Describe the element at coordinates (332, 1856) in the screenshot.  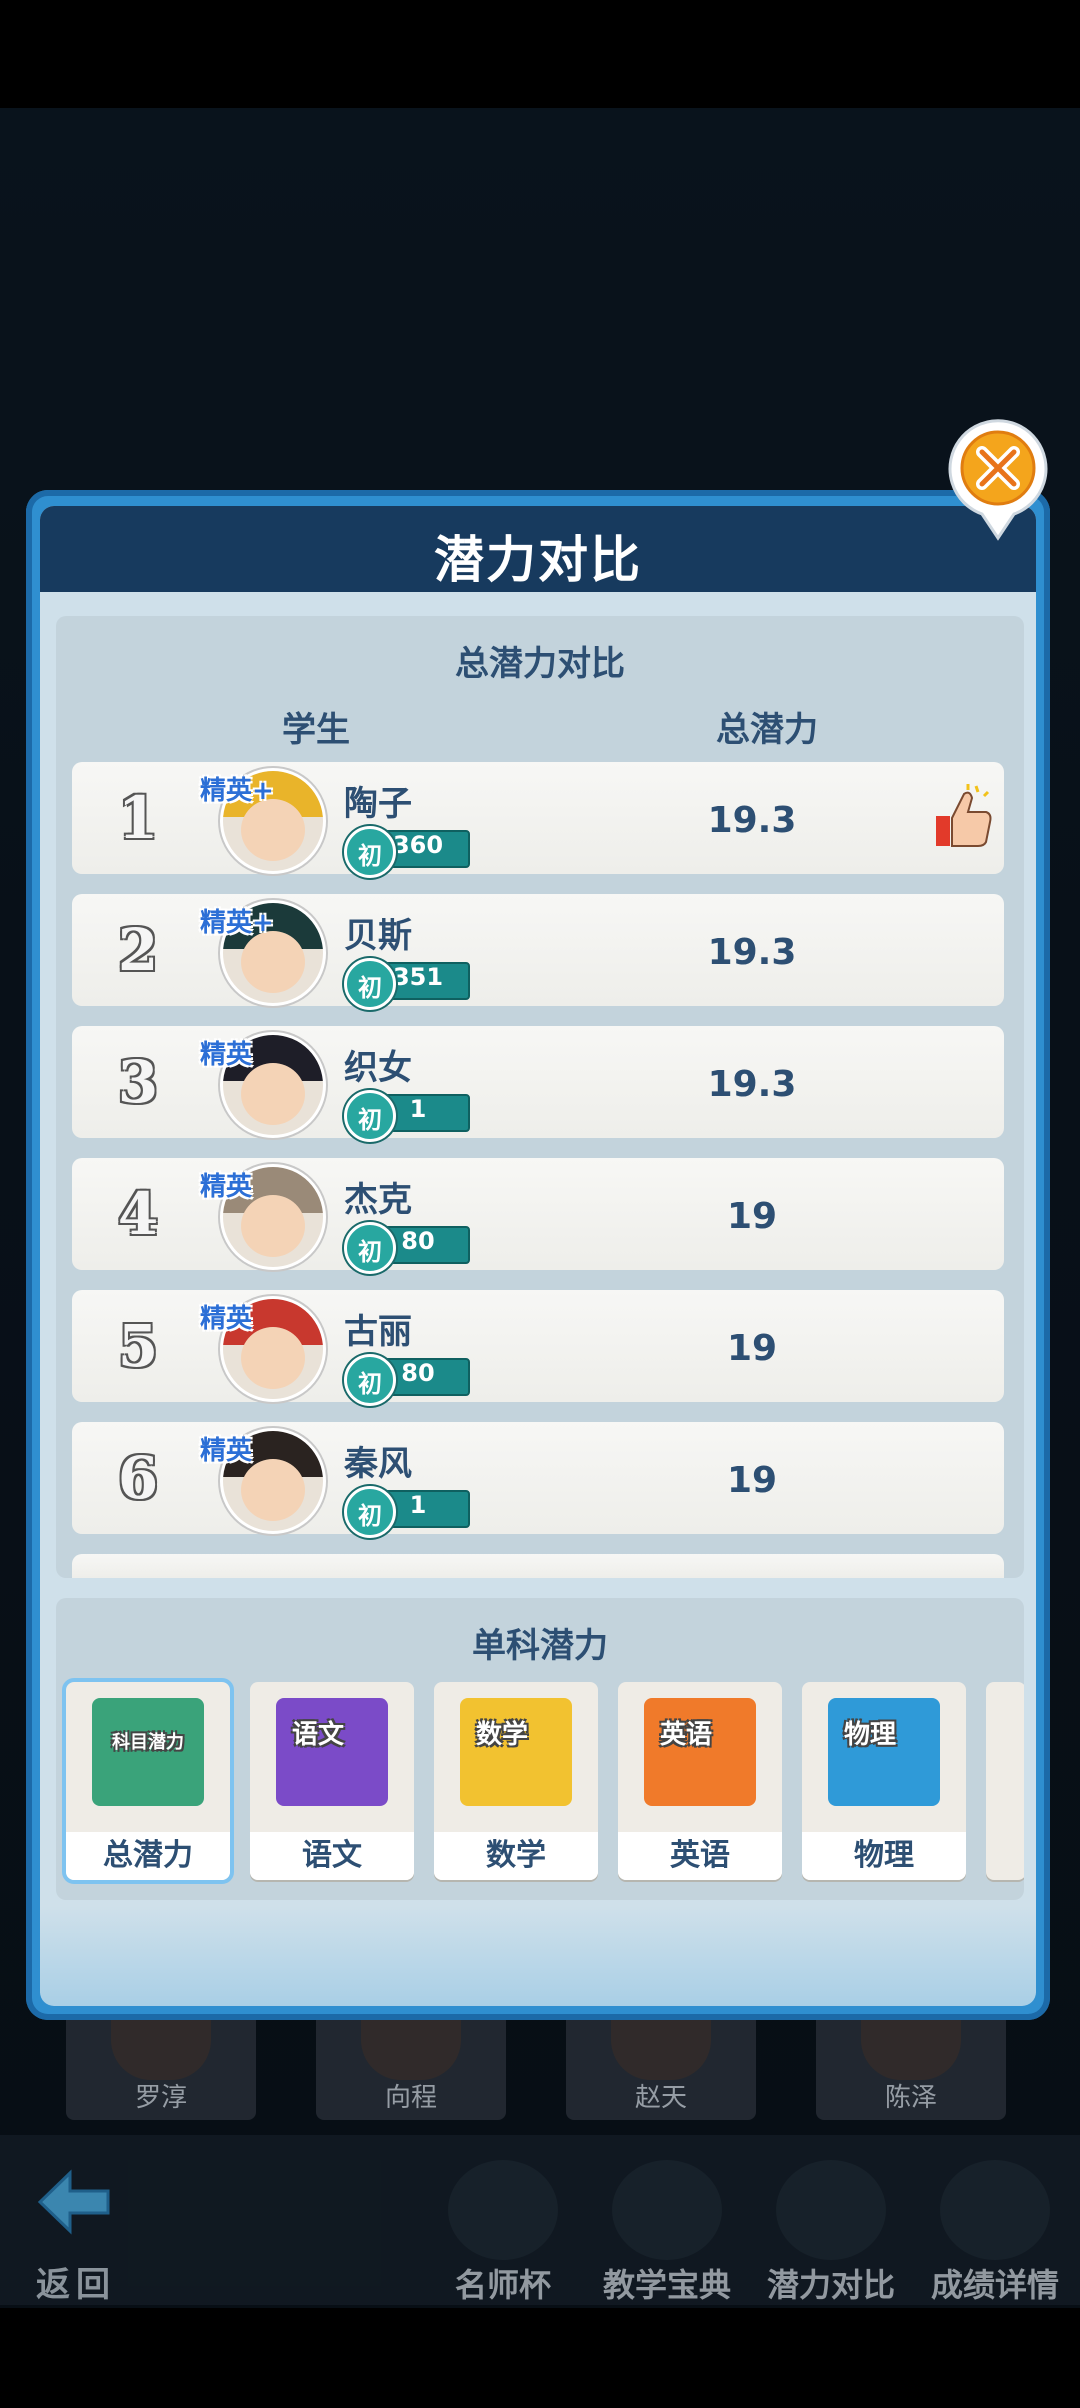
I see `subject-label: 语文` at that location.